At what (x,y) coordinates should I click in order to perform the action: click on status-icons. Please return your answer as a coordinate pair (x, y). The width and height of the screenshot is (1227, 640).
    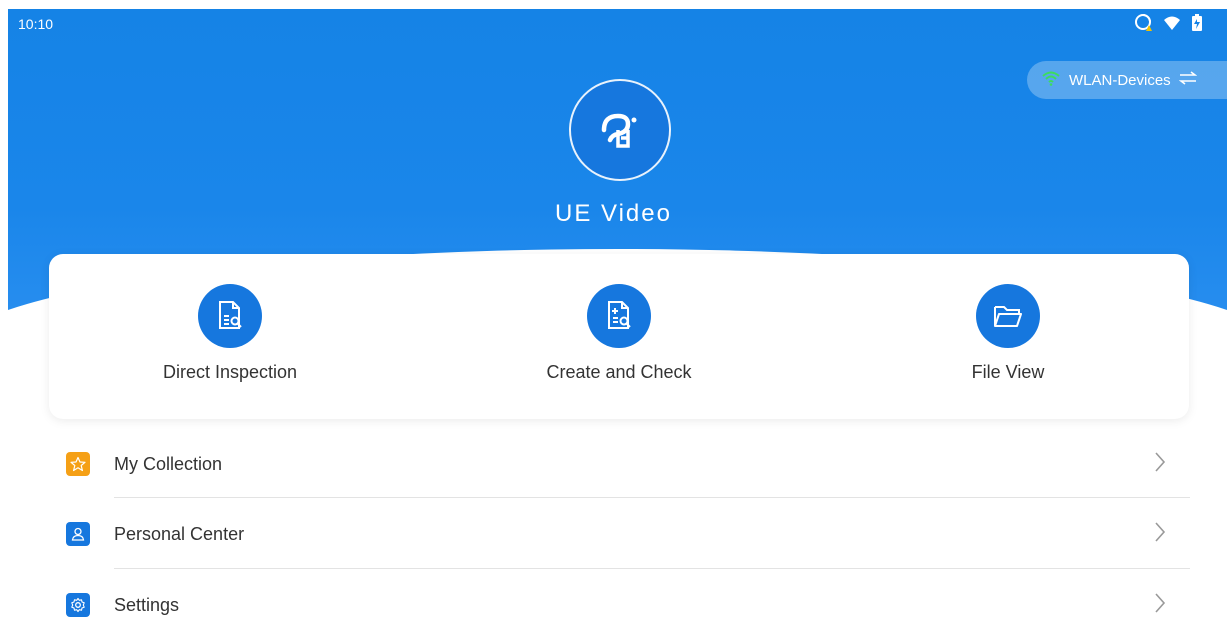
    Looking at the image, I should click on (1169, 23).